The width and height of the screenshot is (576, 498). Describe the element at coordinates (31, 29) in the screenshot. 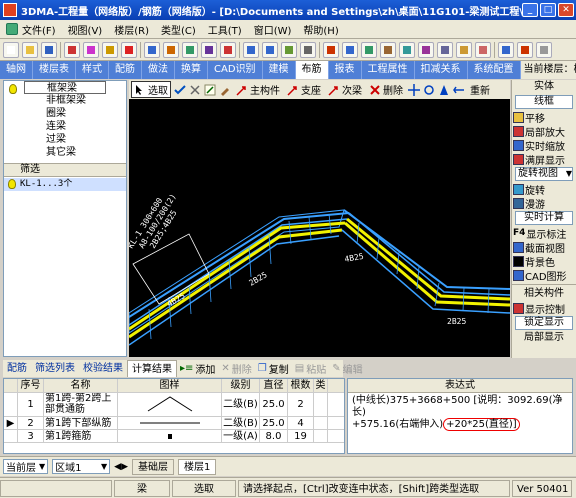

I see `menu-file: 文件(F)` at that location.